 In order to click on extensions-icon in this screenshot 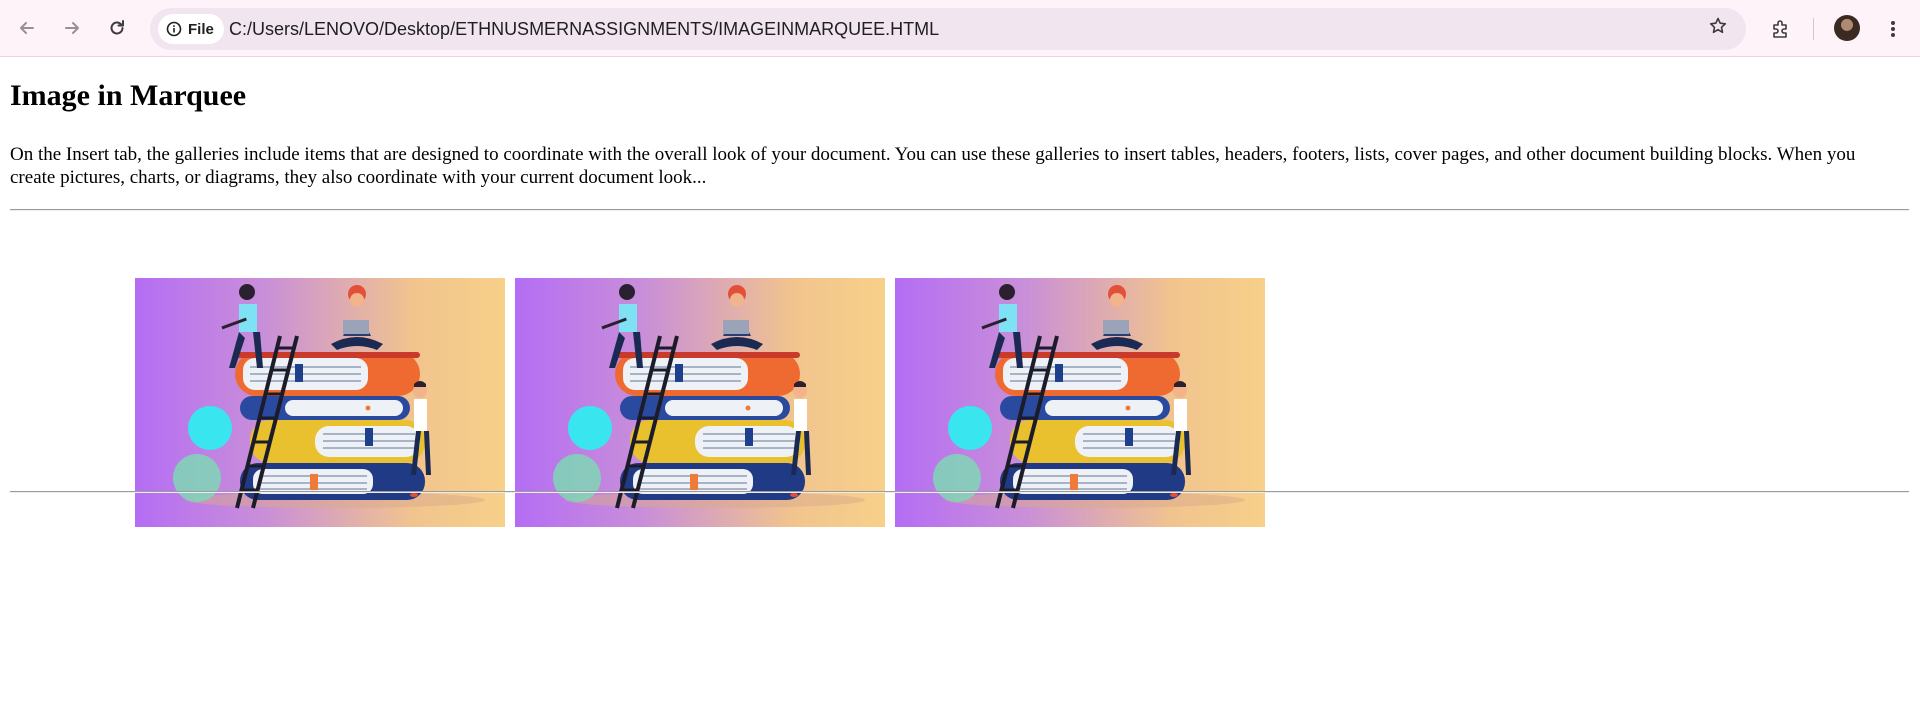, I will do `click(1780, 29)`.